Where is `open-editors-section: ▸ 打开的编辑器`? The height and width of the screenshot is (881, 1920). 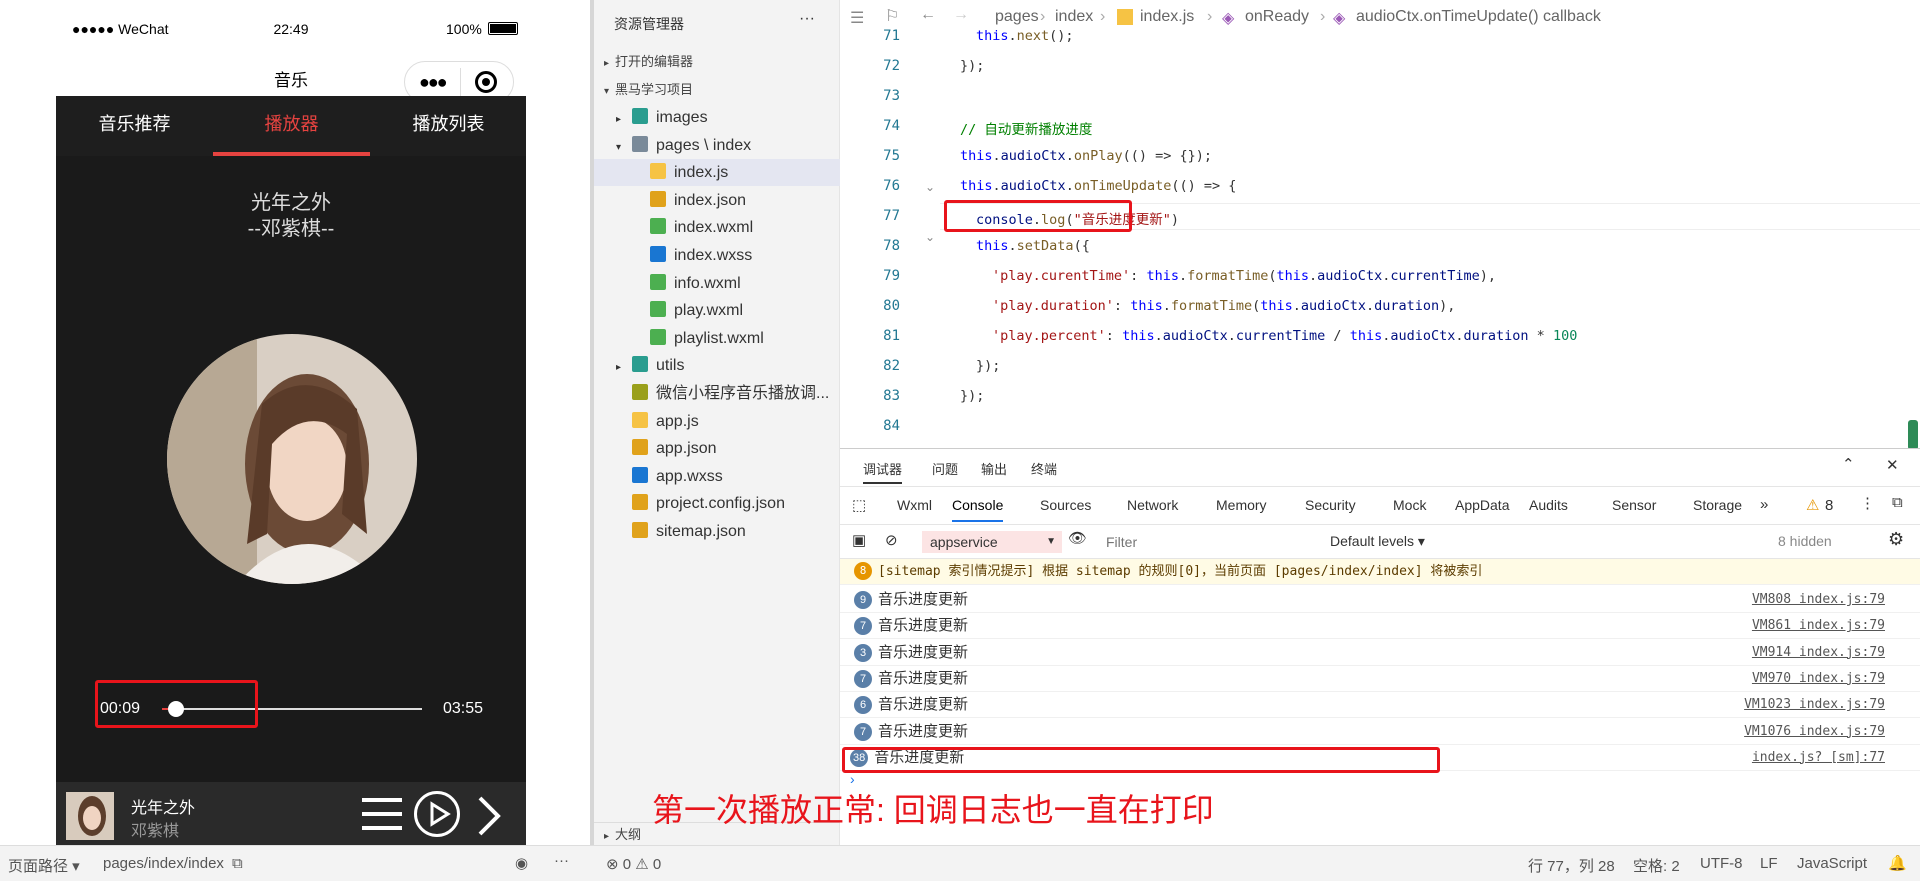 open-editors-section: ▸ 打开的编辑器 is located at coordinates (717, 62).